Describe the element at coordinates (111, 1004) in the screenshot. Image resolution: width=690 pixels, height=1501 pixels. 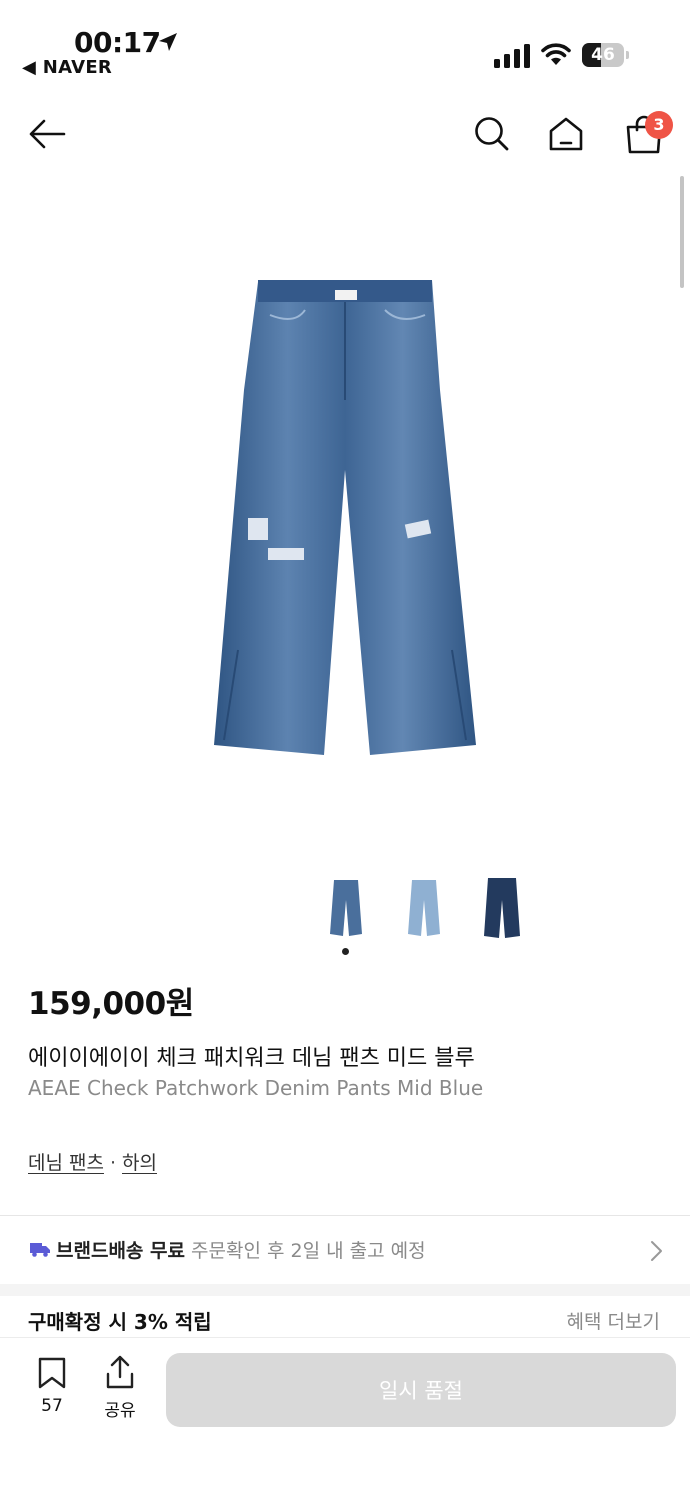
I see `product-price: 159,000원` at that location.